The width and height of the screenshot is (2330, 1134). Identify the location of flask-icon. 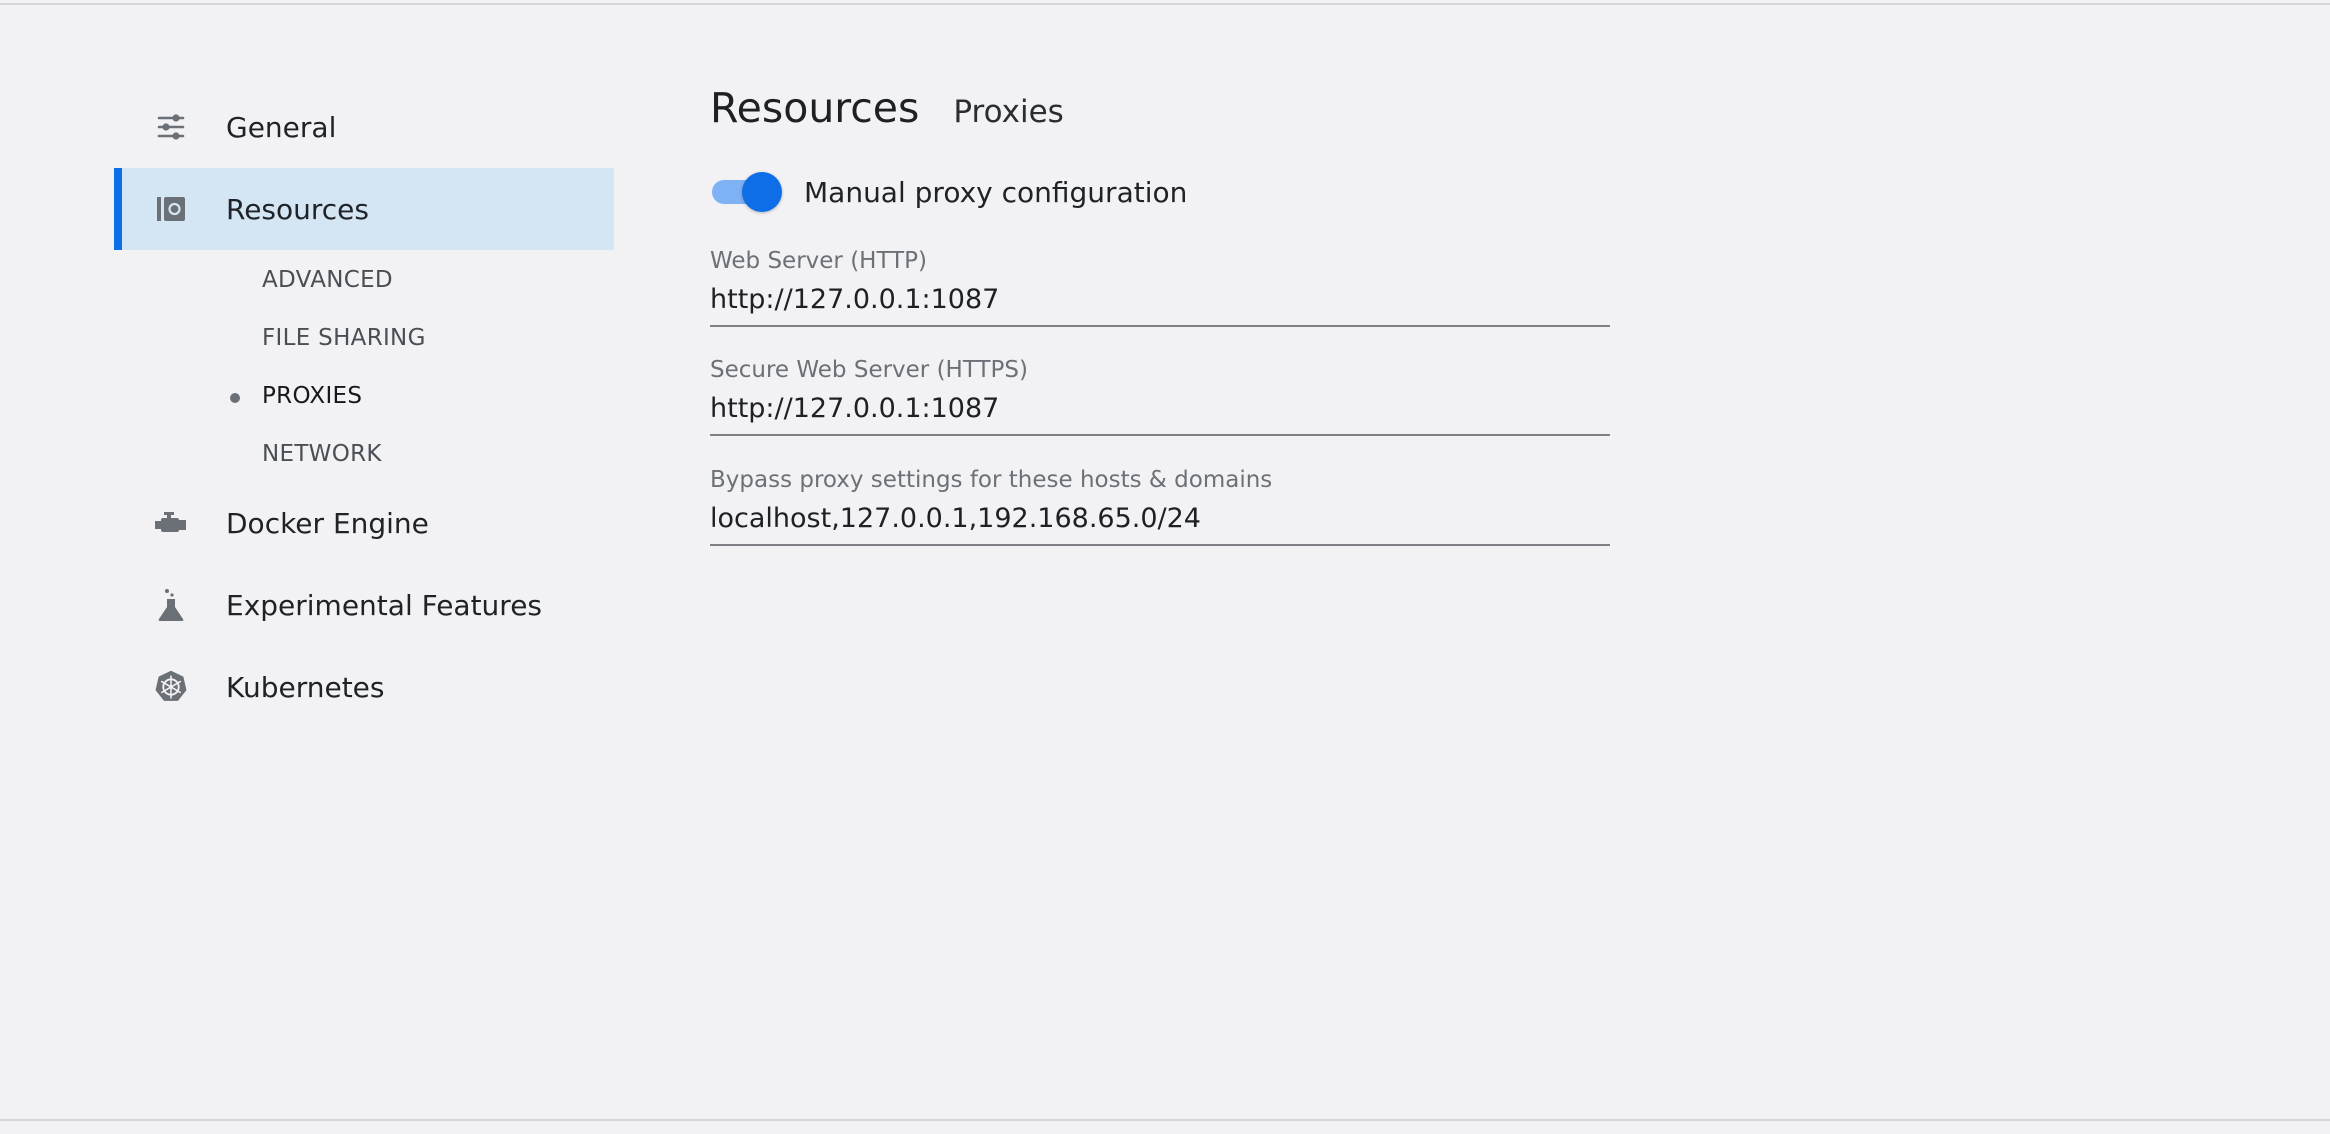
(171, 605).